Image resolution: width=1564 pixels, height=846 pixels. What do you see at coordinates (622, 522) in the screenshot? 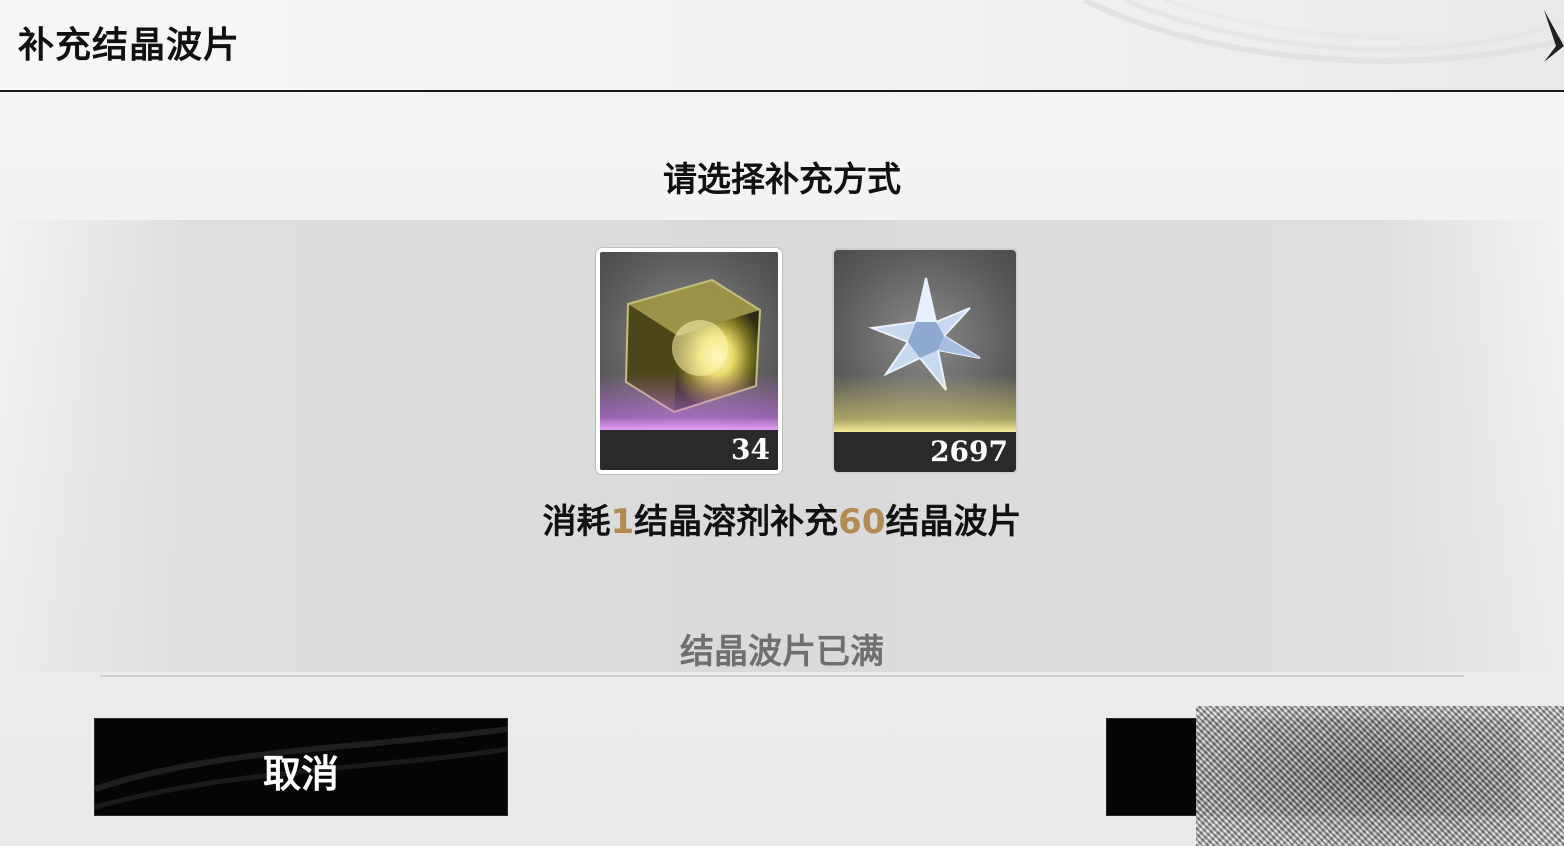
I see `cost-amount: 1` at bounding box center [622, 522].